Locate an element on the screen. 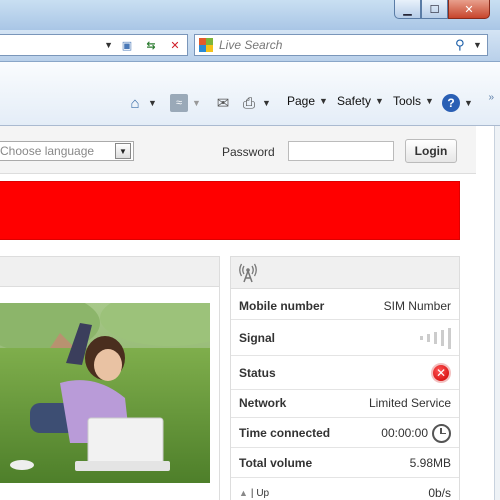  home-button: ⌂ ▼ is located at coordinates (141, 103).